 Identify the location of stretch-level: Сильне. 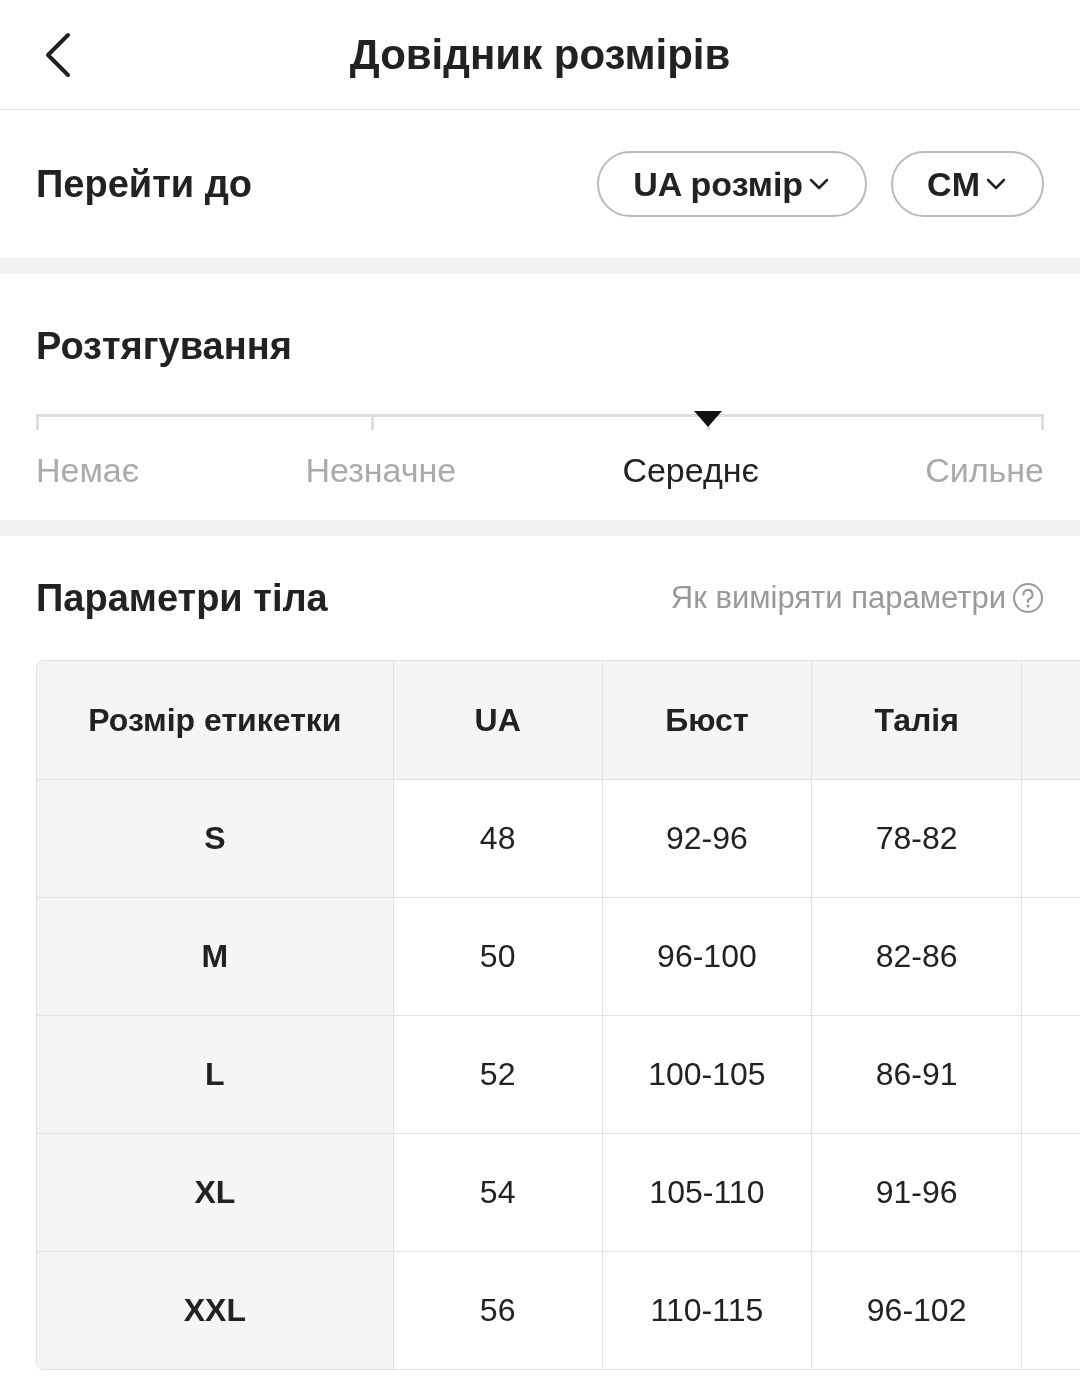
(984, 470).